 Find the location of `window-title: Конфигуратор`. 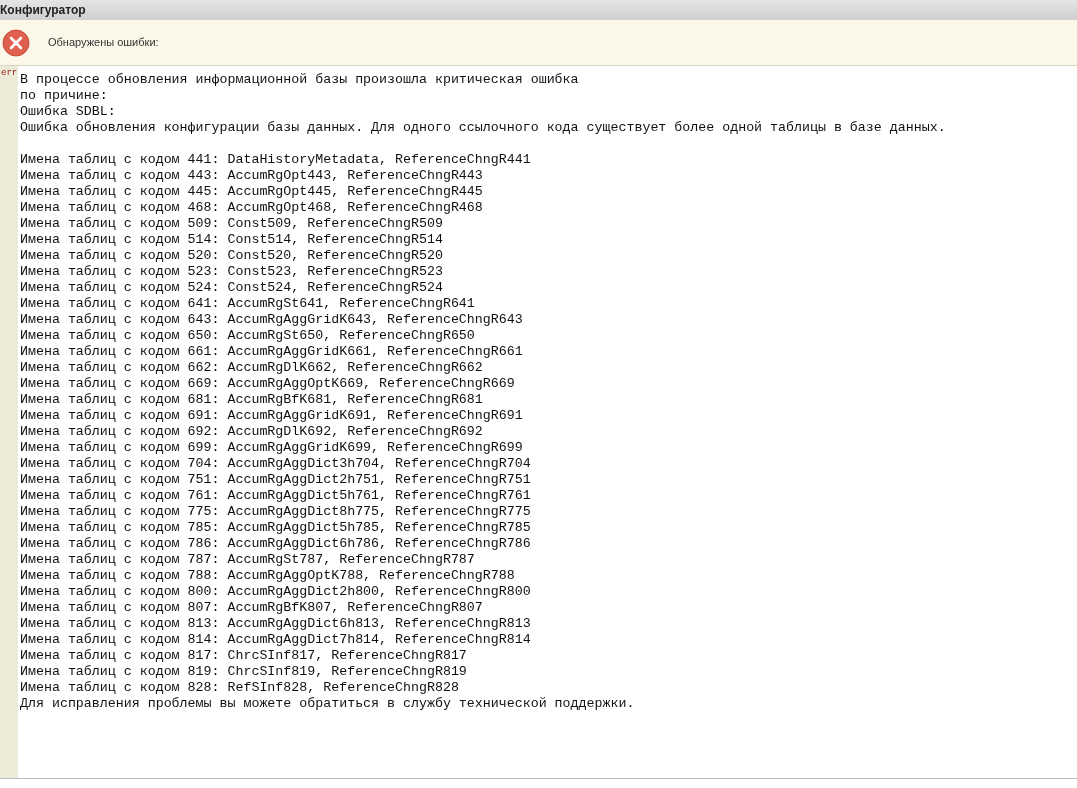

window-title: Конфигуратор is located at coordinates (43, 10).